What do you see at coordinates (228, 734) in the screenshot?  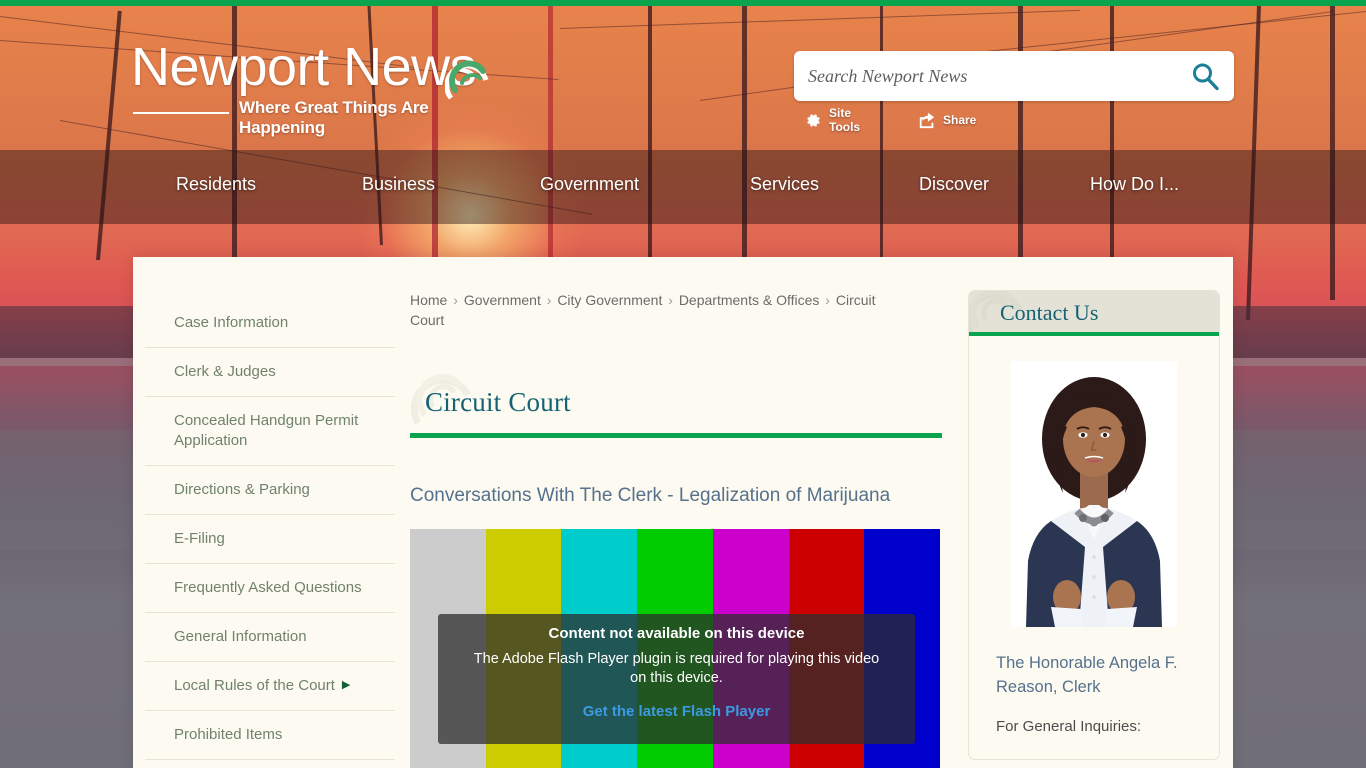 I see `sidebar-item-label: Prohibited Items` at bounding box center [228, 734].